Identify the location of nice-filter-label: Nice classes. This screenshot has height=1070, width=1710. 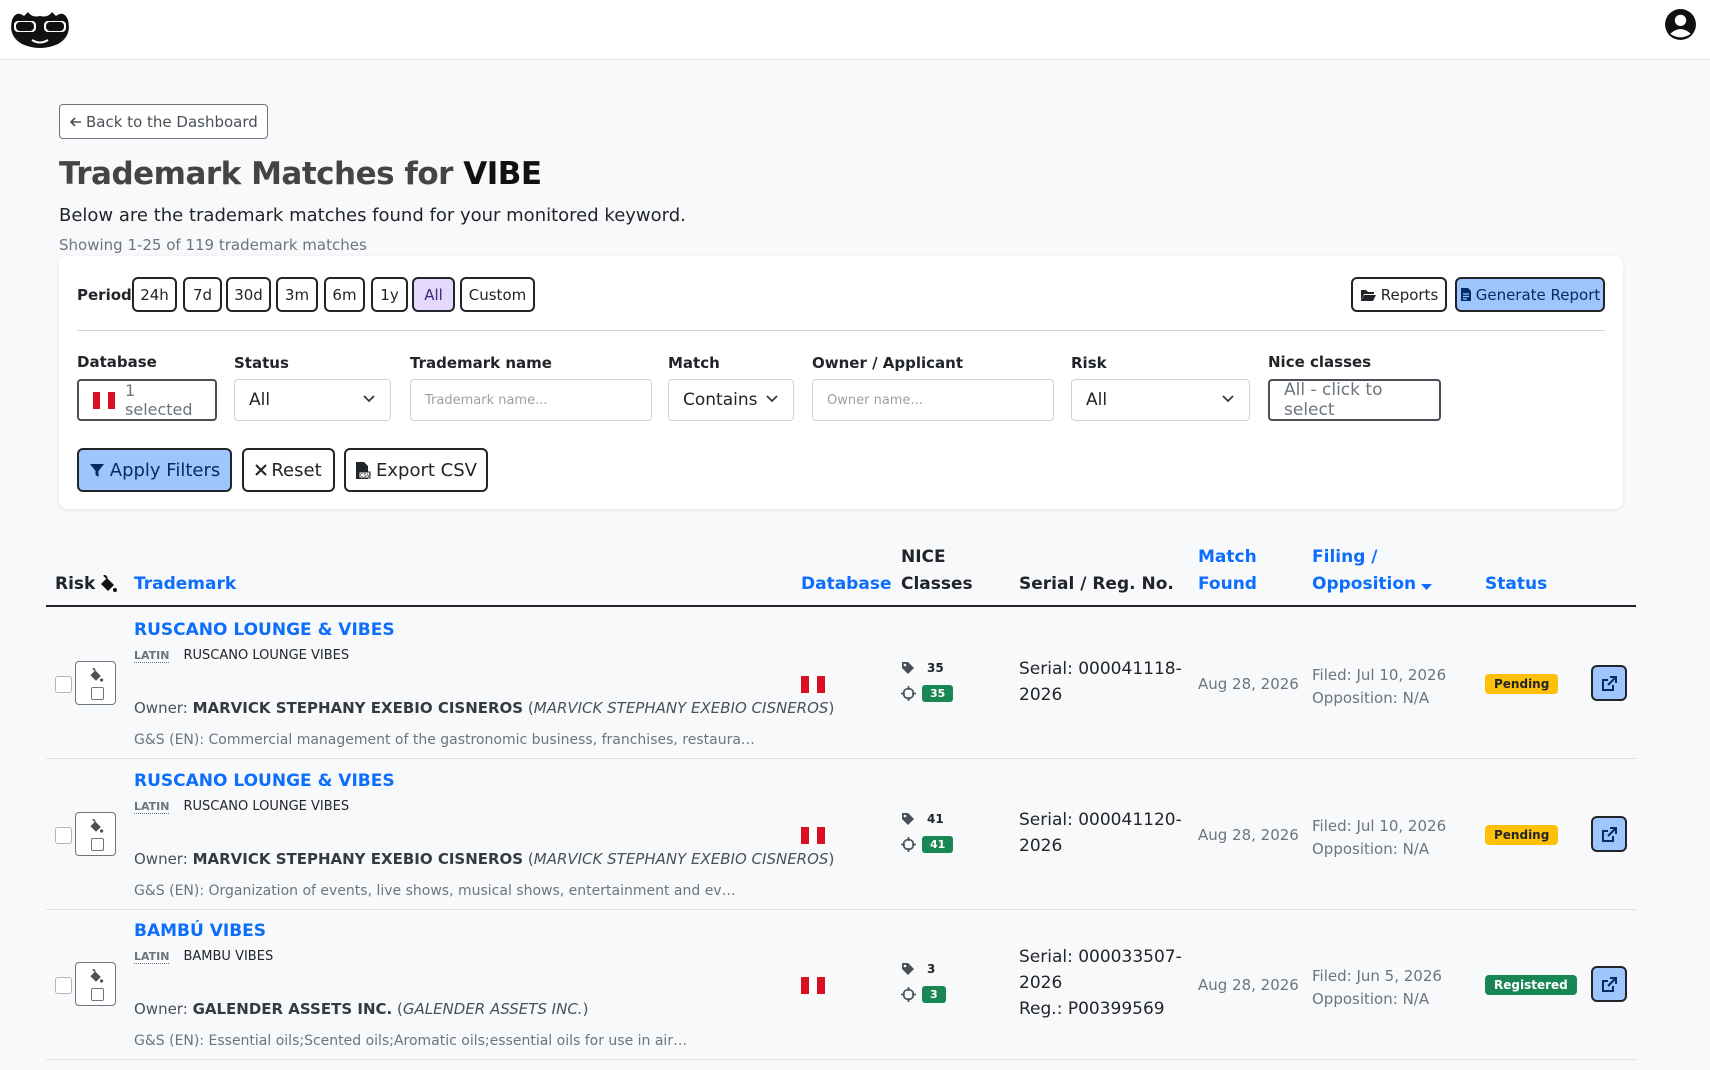
(1320, 362).